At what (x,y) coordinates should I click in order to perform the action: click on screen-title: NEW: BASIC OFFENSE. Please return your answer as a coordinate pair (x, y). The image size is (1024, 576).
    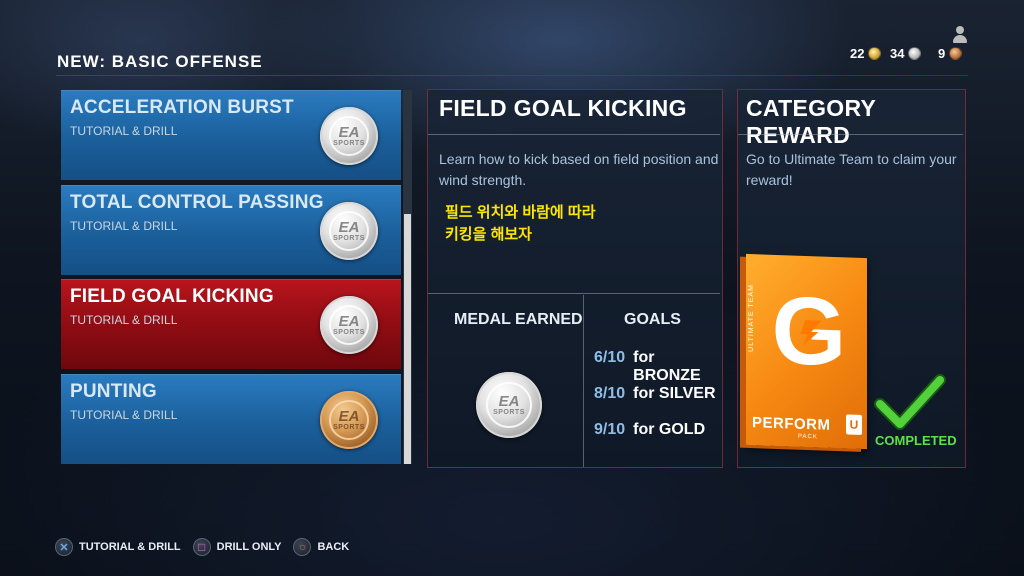
    Looking at the image, I should click on (160, 61).